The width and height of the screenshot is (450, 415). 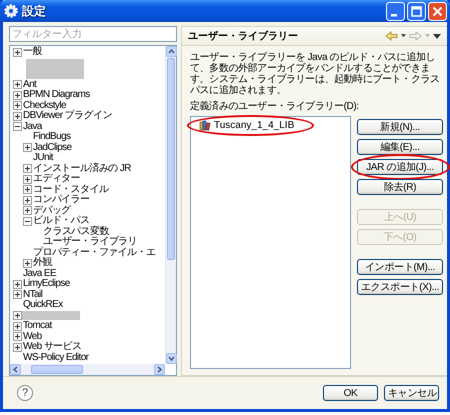 I want to click on vertical-scrollbar, so click(x=170, y=205).